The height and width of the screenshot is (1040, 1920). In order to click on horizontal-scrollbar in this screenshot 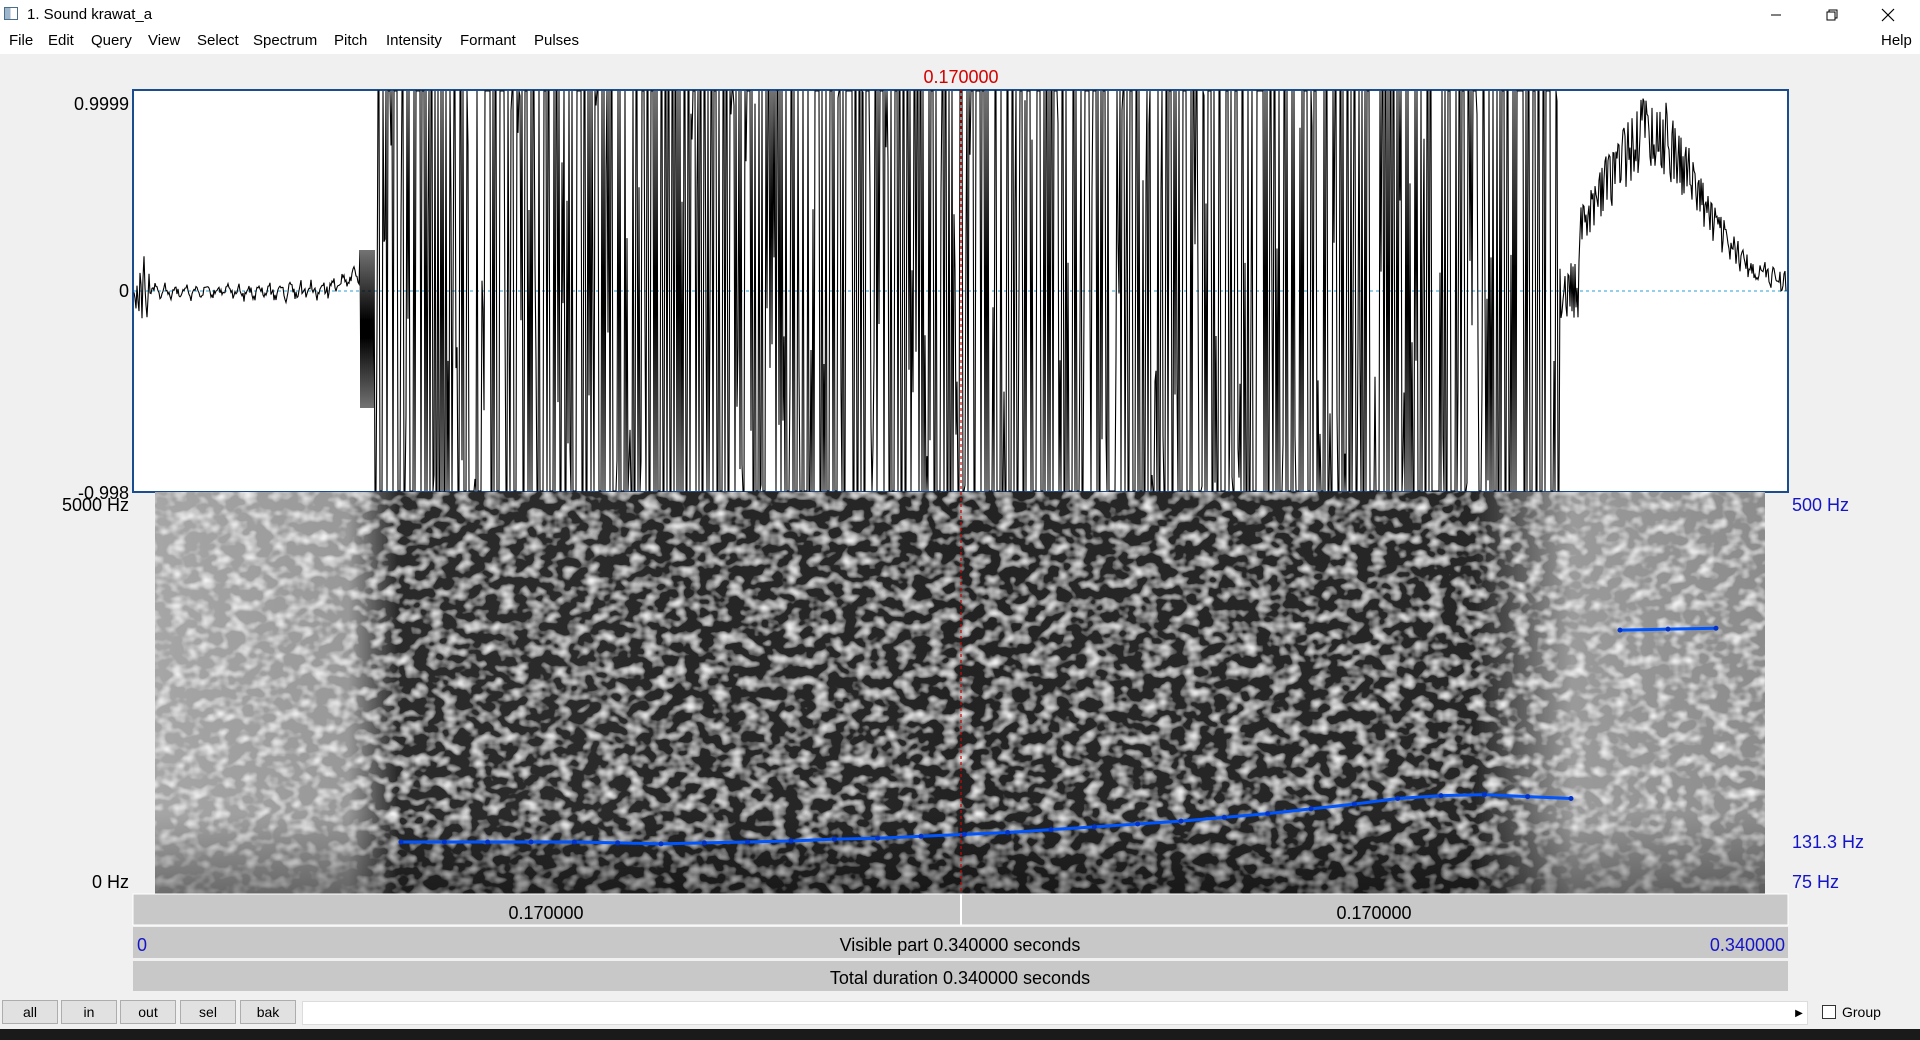, I will do `click(1055, 1013)`.